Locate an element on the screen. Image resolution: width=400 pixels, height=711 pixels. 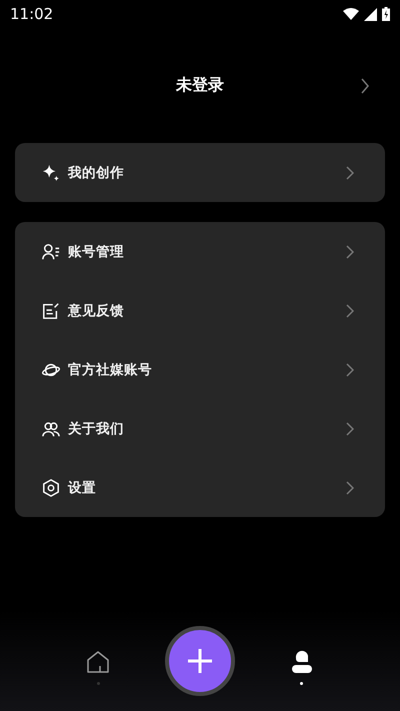
menu-item: 关于我们 is located at coordinates (203, 429).